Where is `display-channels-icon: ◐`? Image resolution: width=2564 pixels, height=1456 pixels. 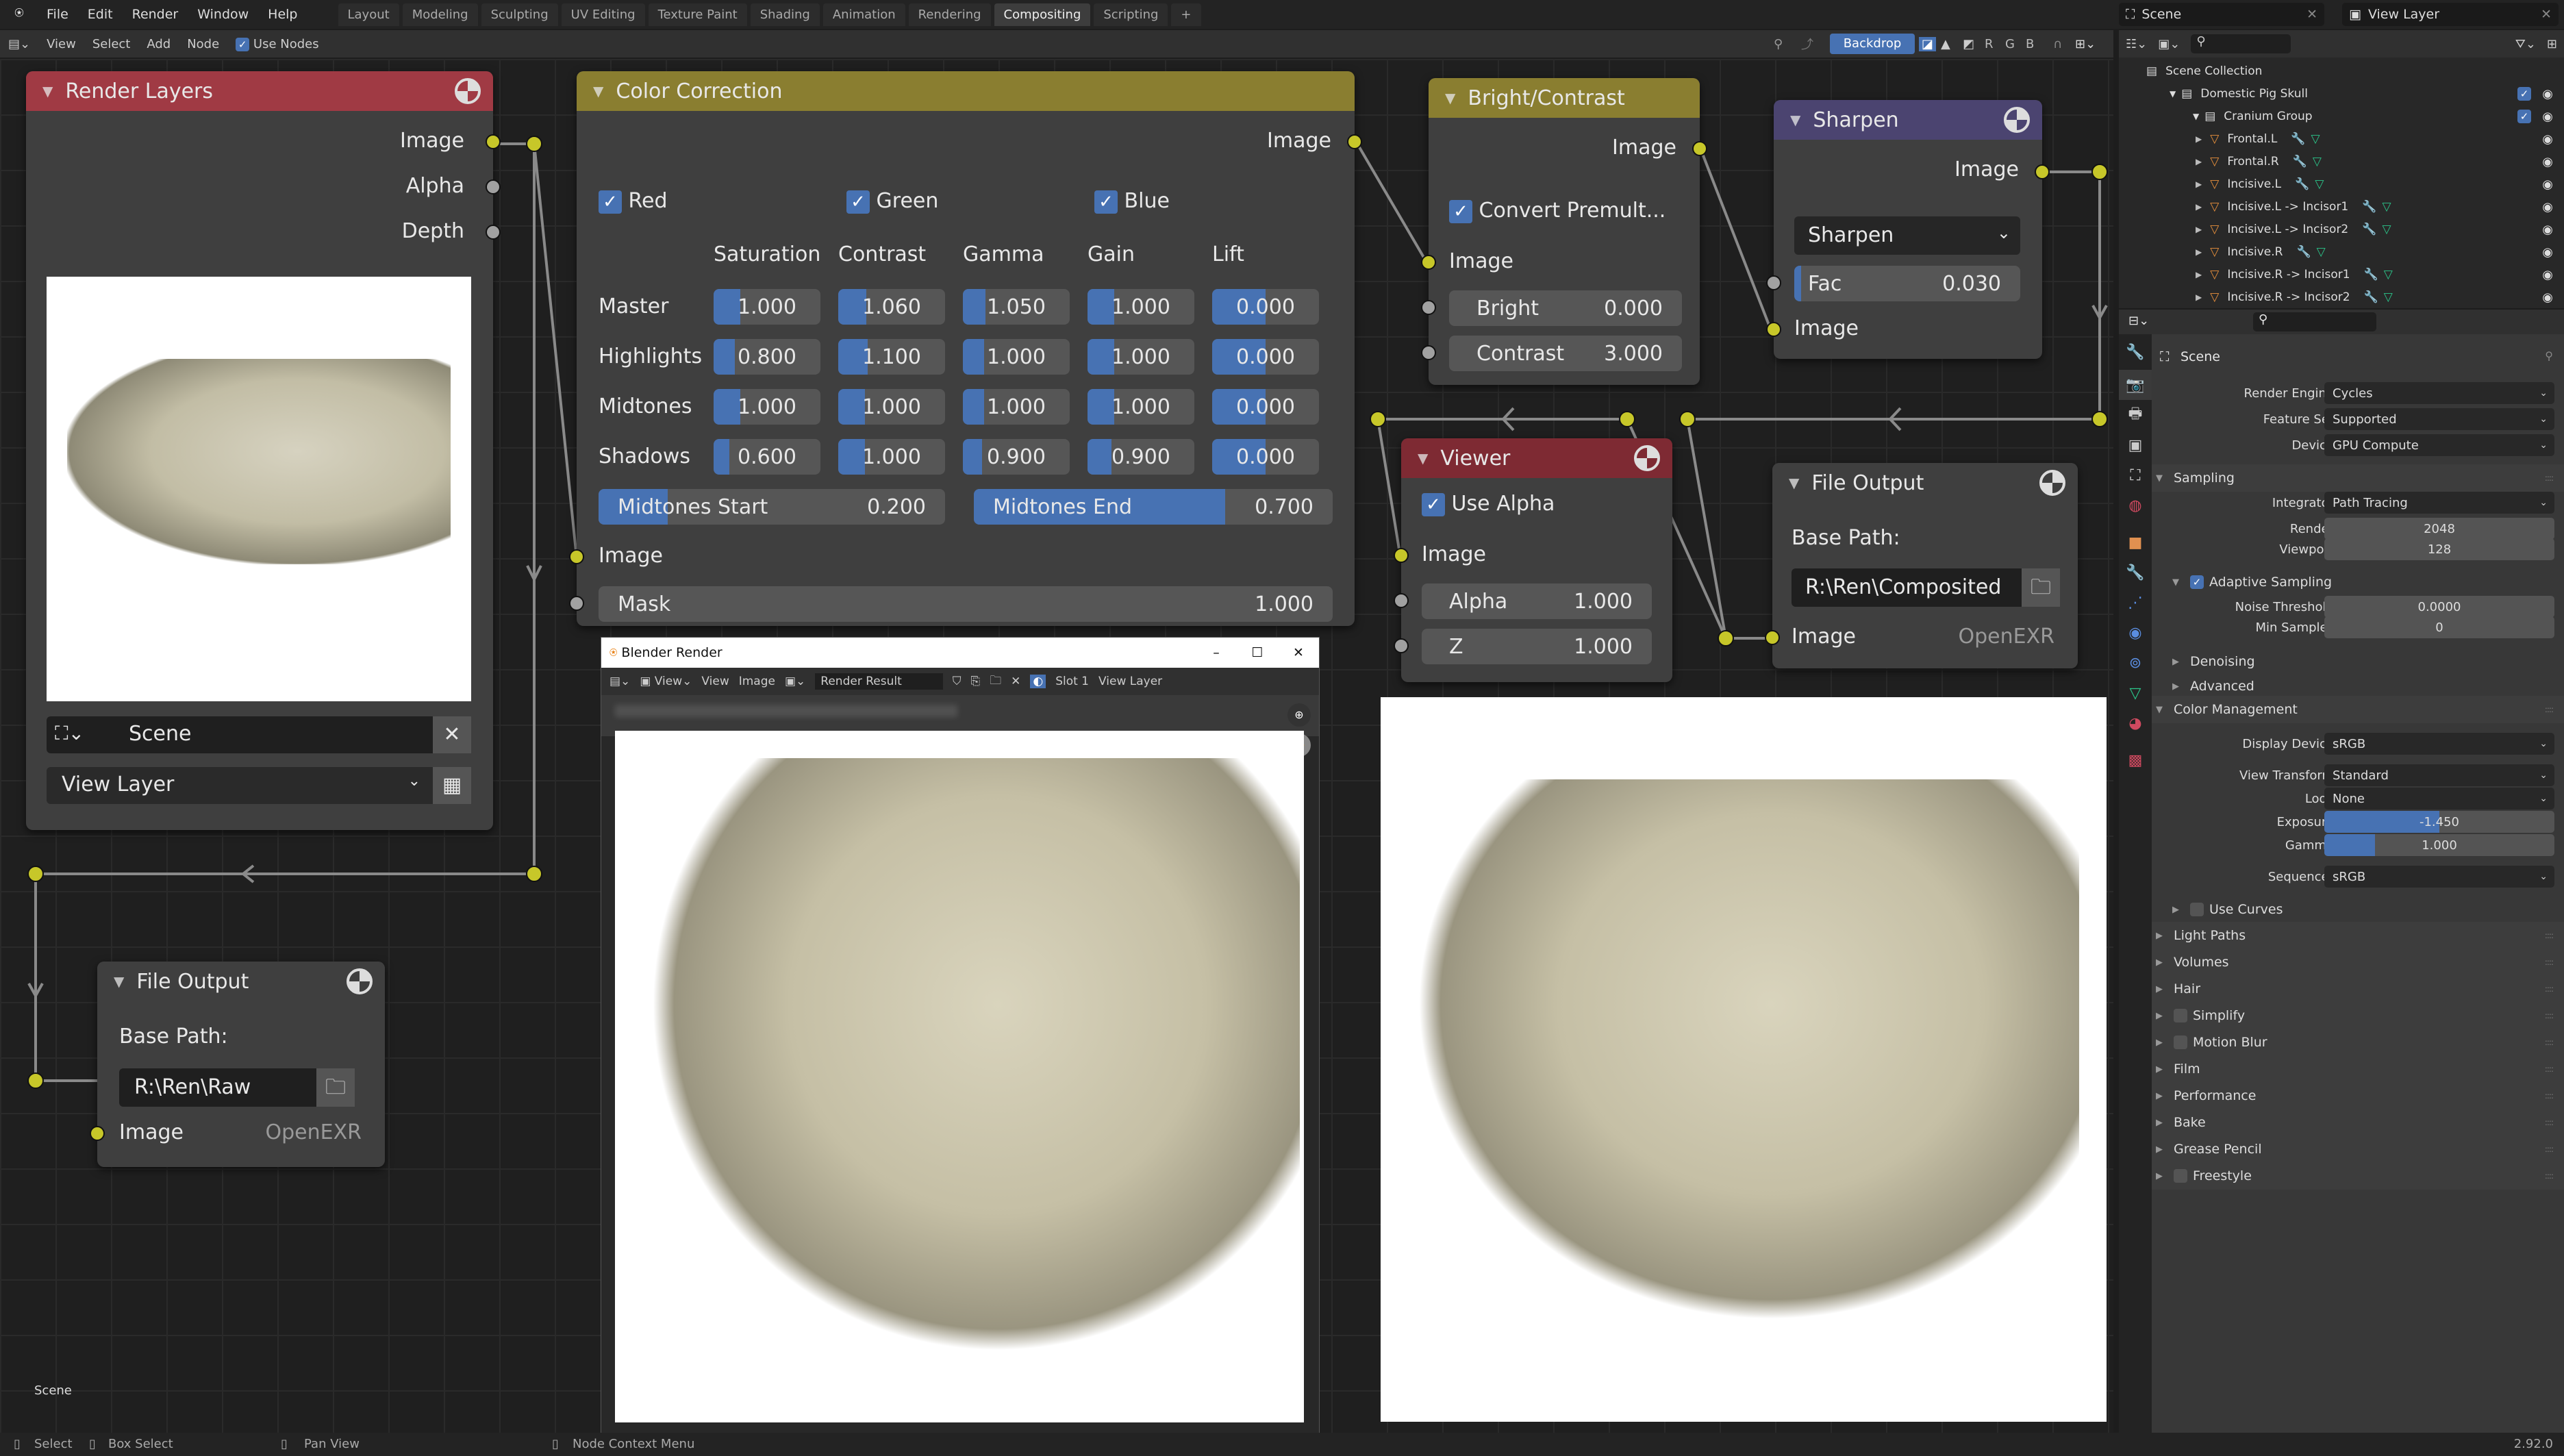 display-channels-icon: ◐ is located at coordinates (1038, 681).